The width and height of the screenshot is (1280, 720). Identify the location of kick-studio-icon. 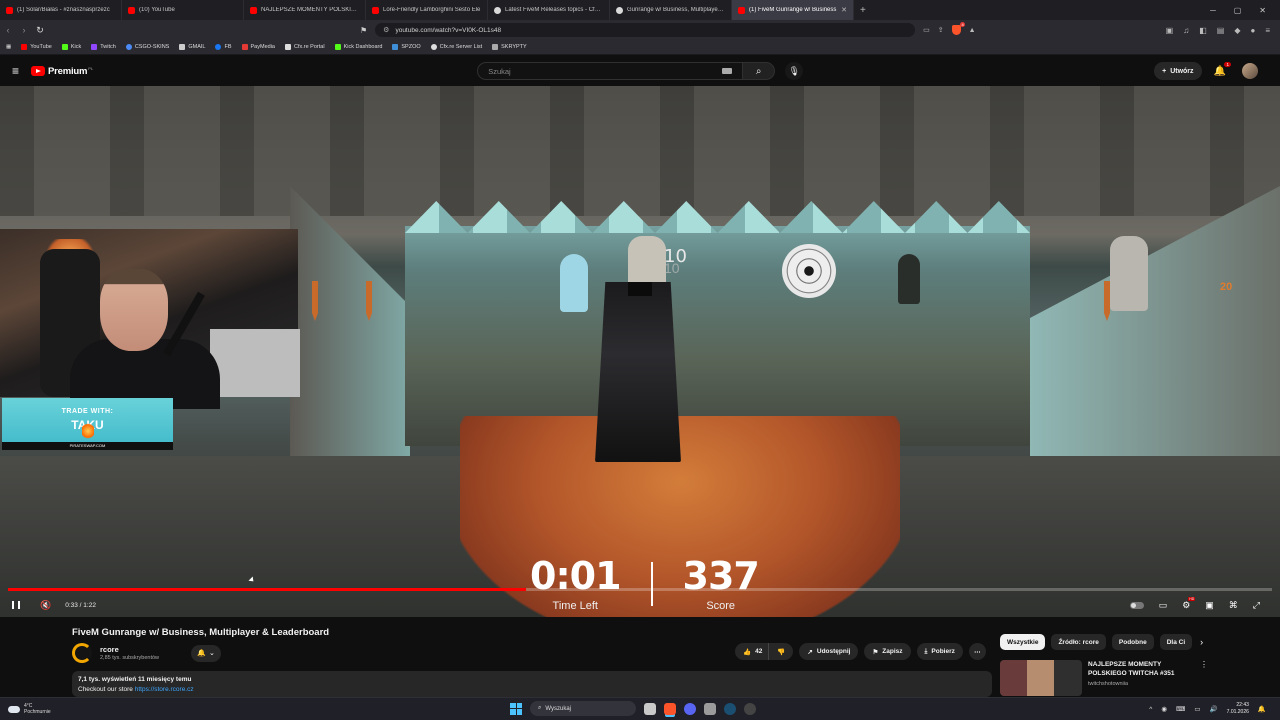
(710, 708).